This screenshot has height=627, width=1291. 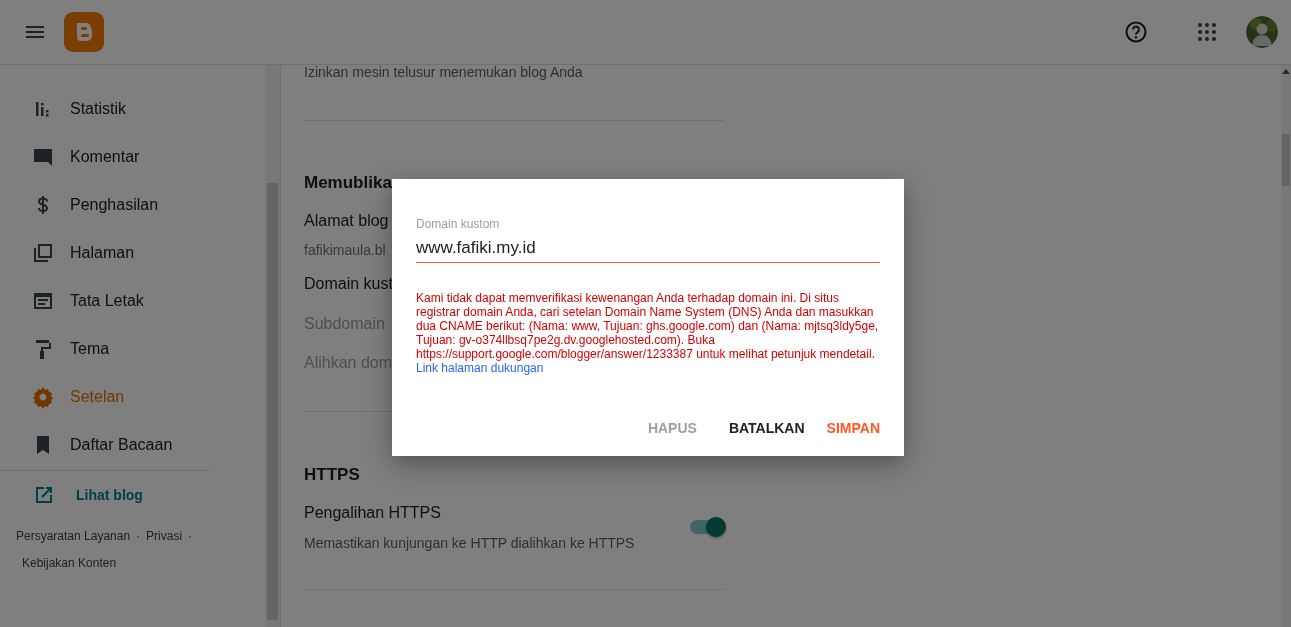 I want to click on sidebar-item: Penghasilan, so click(x=117, y=205).